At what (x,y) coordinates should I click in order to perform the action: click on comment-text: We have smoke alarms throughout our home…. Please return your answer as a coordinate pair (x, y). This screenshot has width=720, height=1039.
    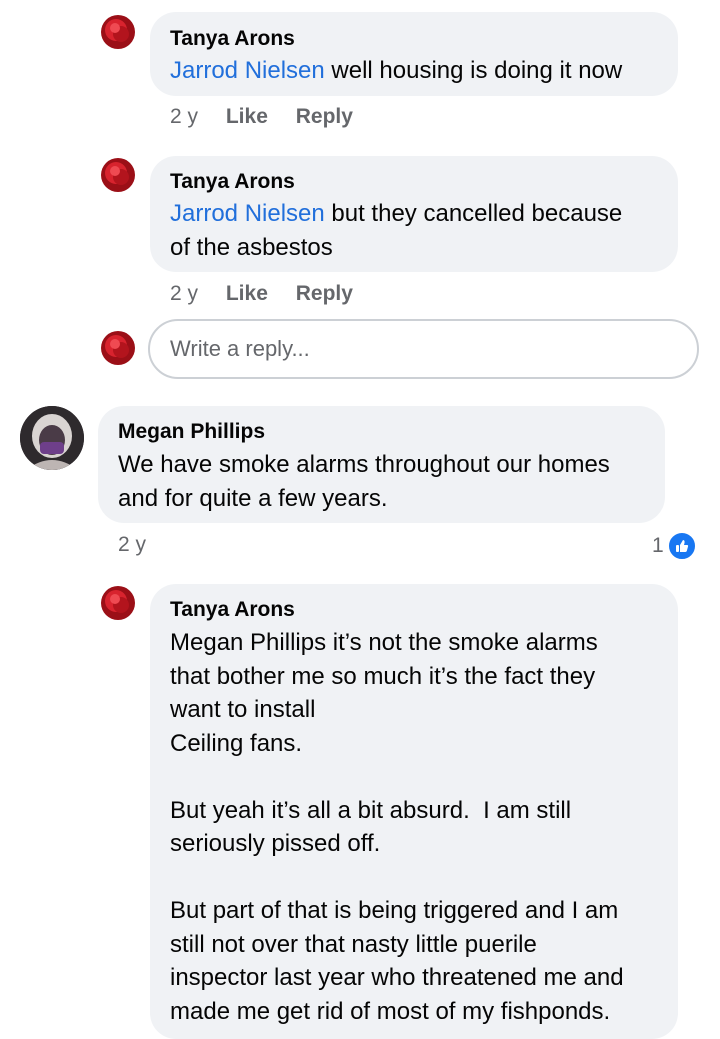
    Looking at the image, I should click on (364, 481).